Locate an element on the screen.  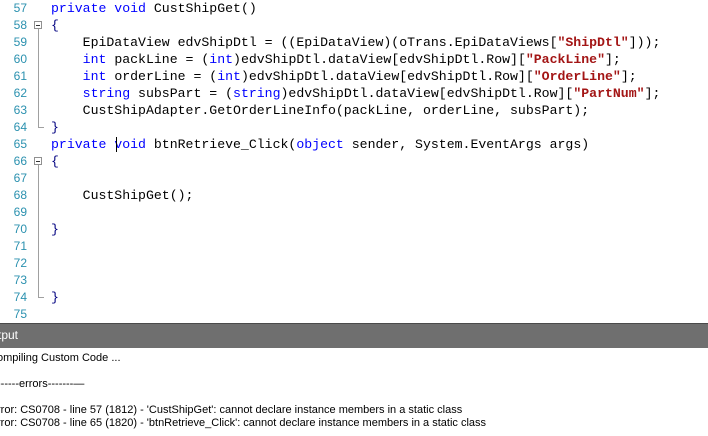
code-token: subsPart = ( is located at coordinates (182, 93).